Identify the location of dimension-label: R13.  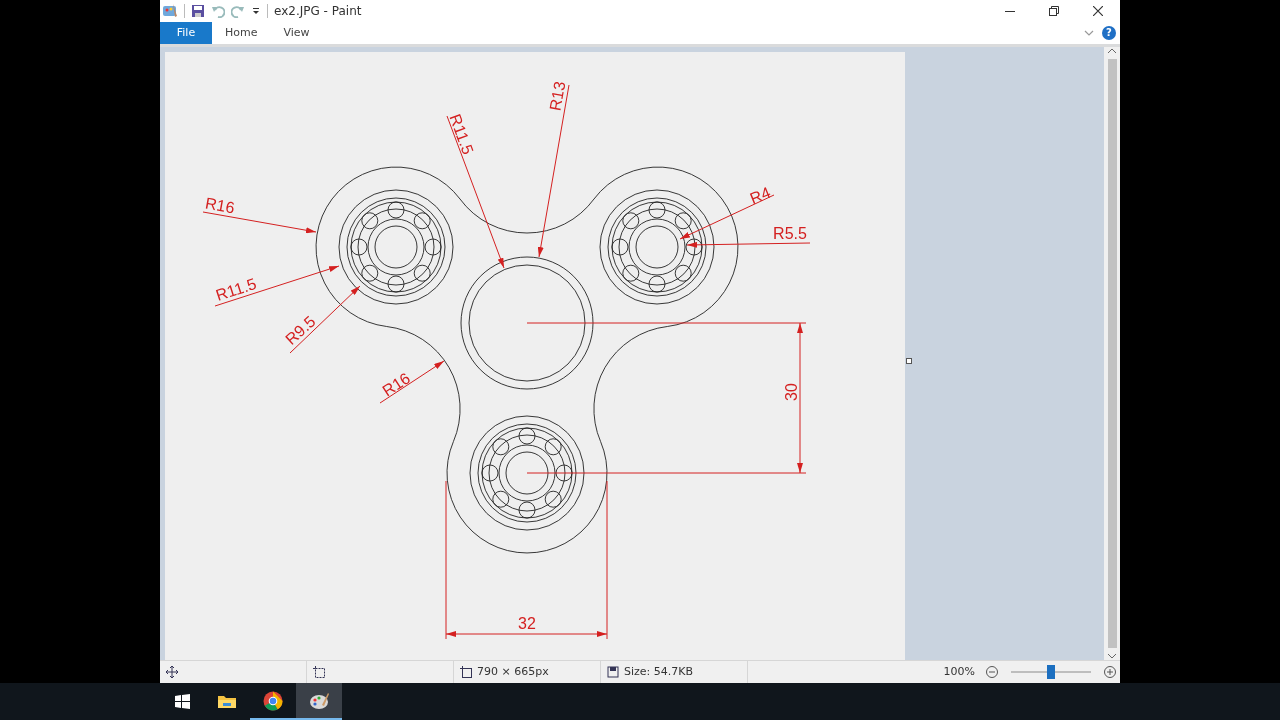
(557, 95).